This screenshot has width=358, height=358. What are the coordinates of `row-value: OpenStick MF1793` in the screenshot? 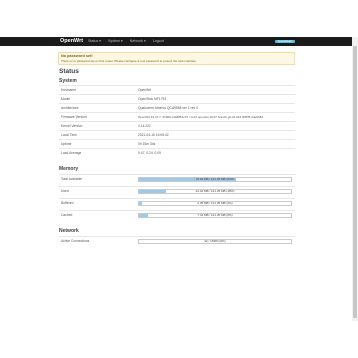 It's located at (152, 99).